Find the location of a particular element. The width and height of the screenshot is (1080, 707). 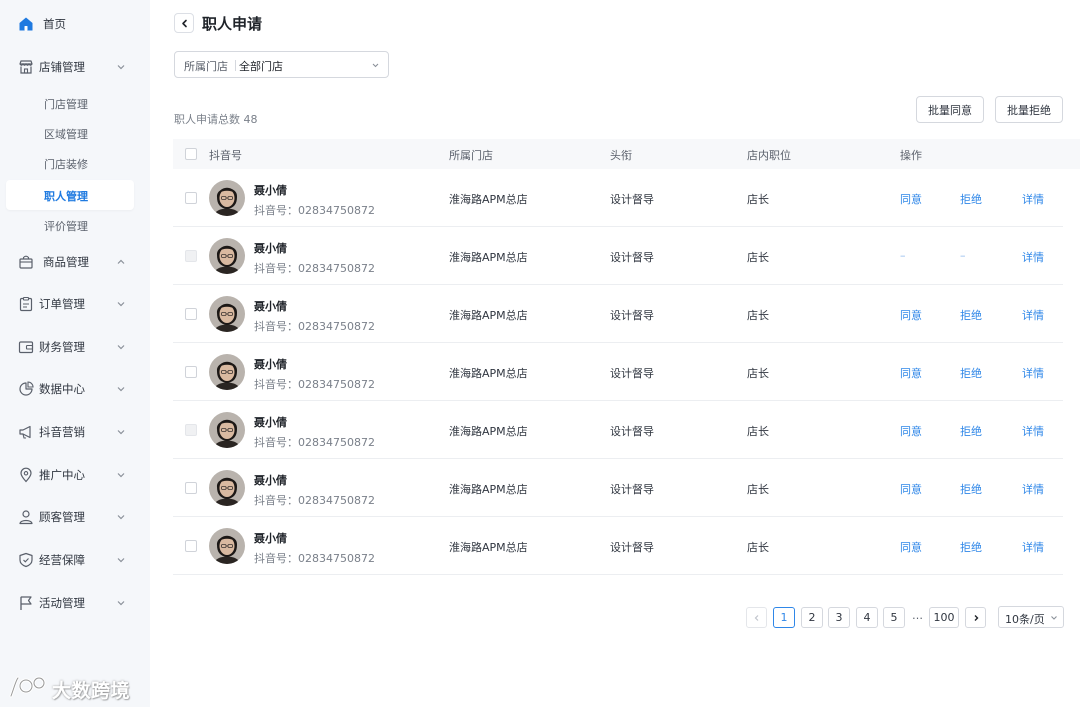

prev-page-button is located at coordinates (756, 617).